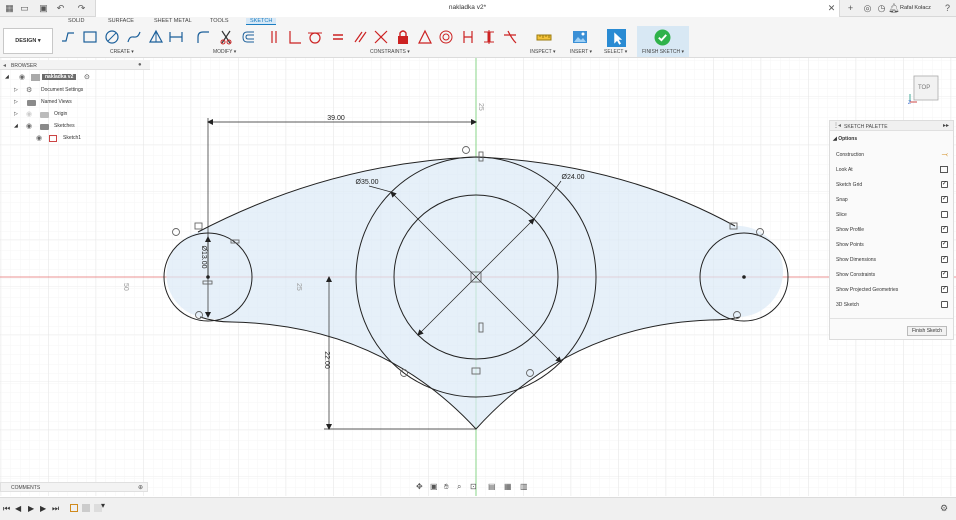  I want to click on viewports-icon: ▥, so click(524, 486).